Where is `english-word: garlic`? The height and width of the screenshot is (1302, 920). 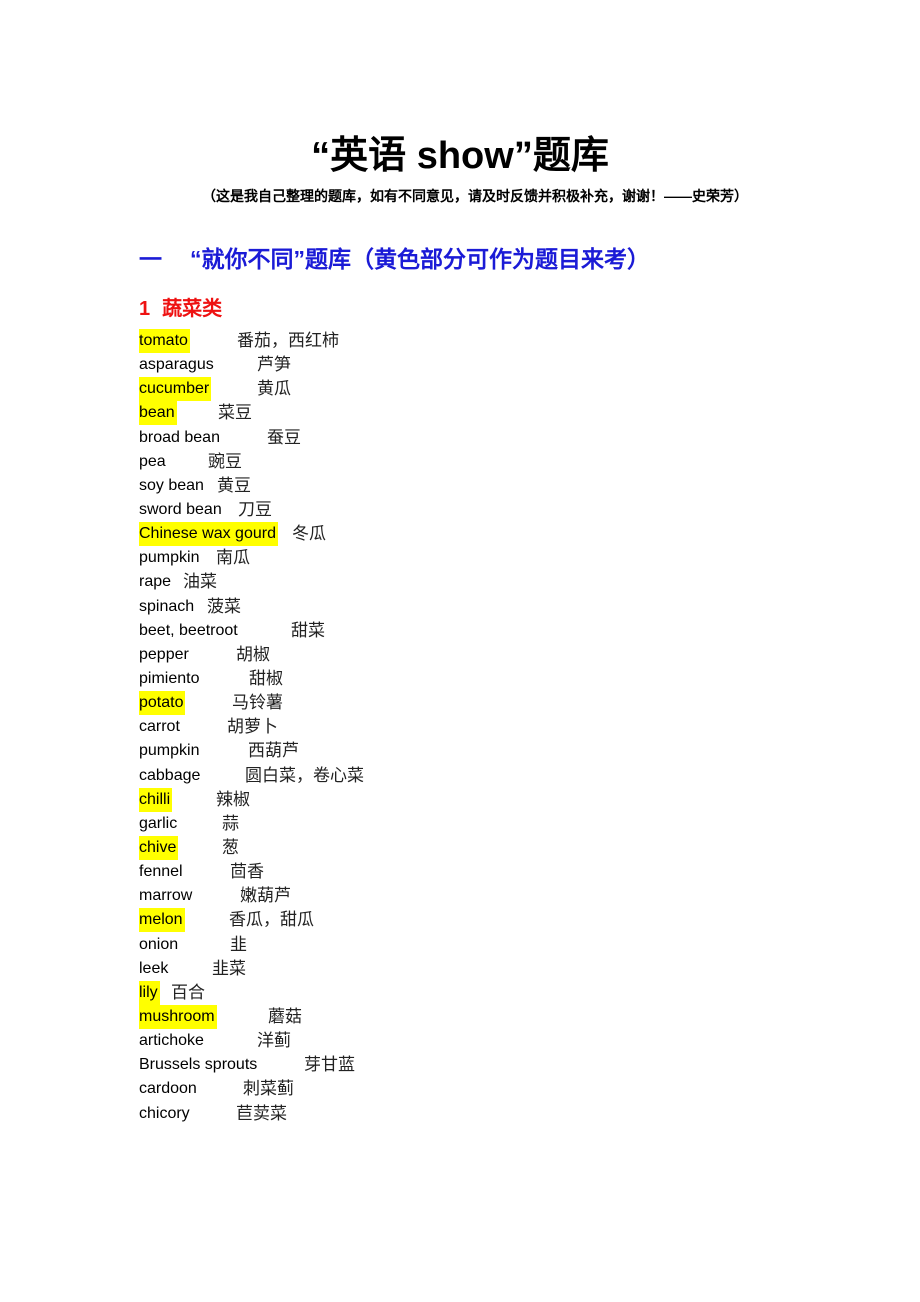 english-word: garlic is located at coordinates (158, 823).